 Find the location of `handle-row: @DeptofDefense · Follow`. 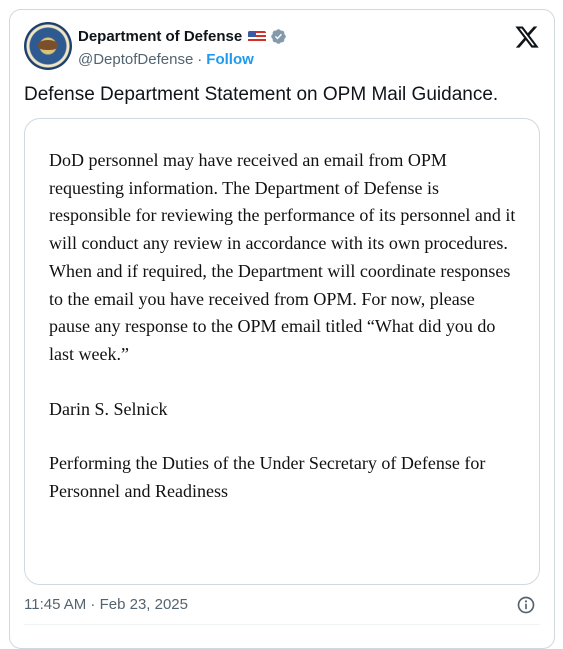

handle-row: @DeptofDefense · Follow is located at coordinates (166, 59).